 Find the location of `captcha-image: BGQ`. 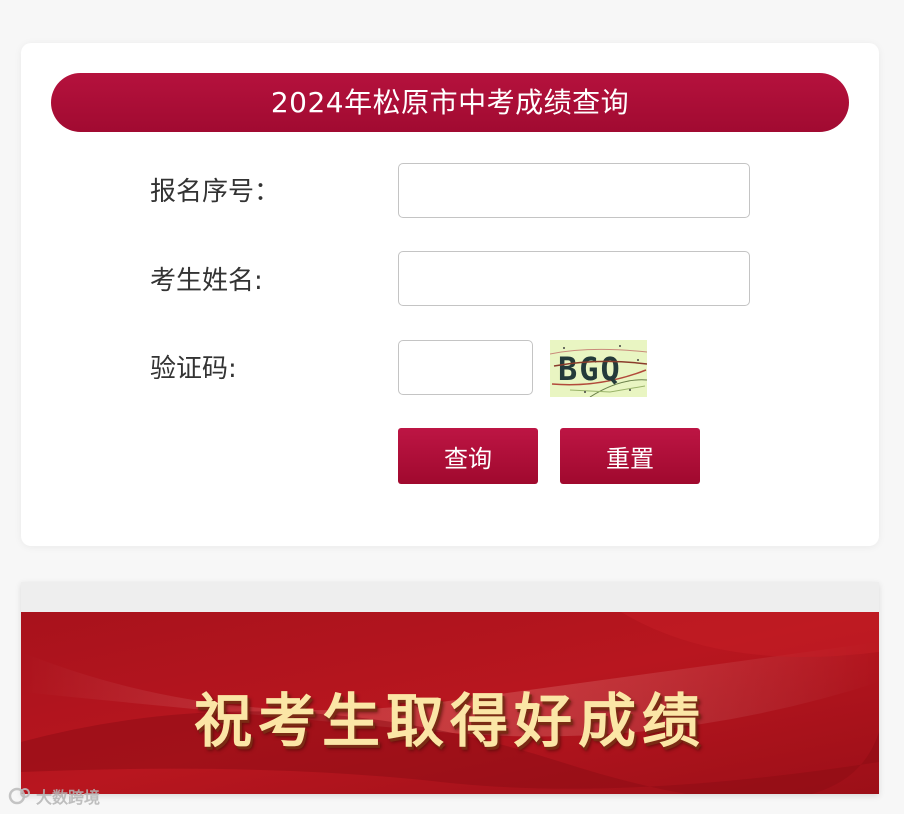

captcha-image: BGQ is located at coordinates (598, 369).